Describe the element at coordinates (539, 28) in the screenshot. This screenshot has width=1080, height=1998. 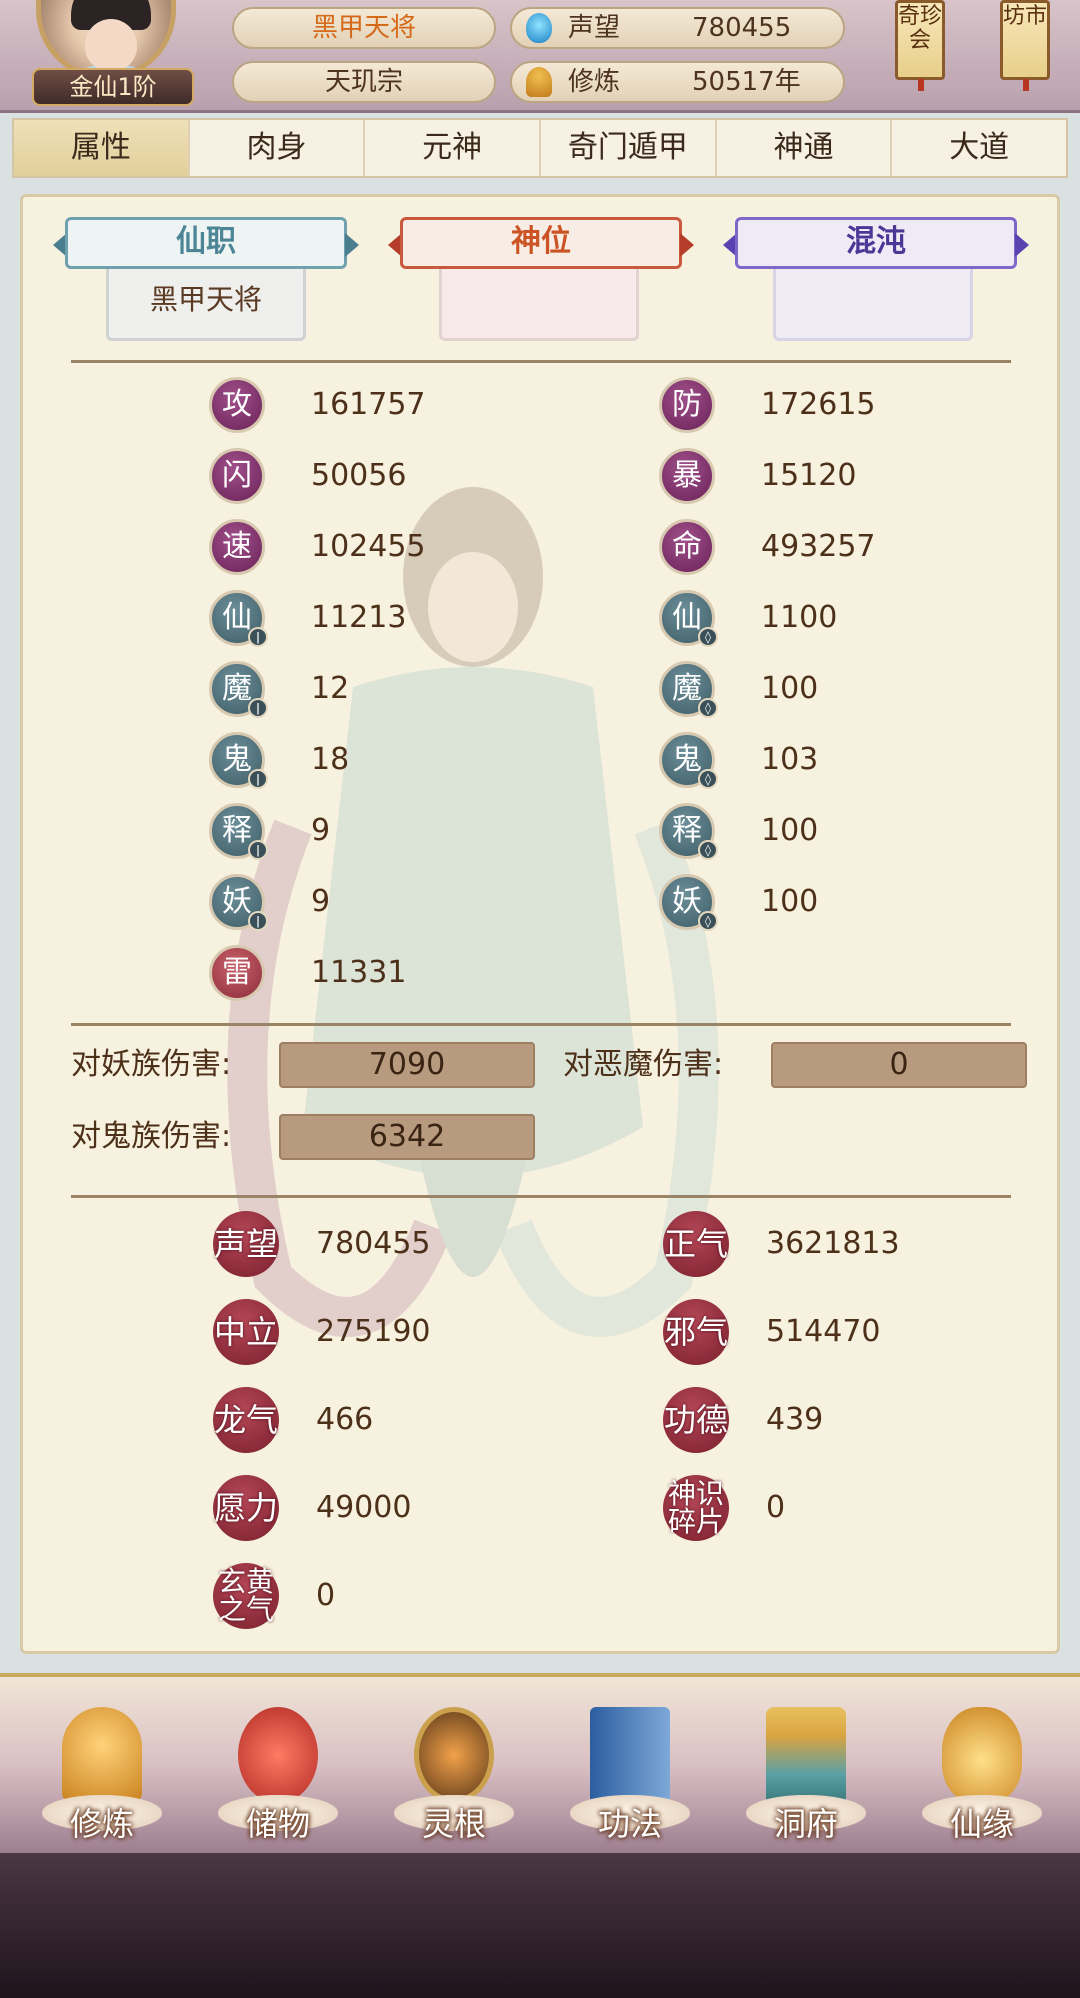
I see `reputation-gem-icon` at that location.